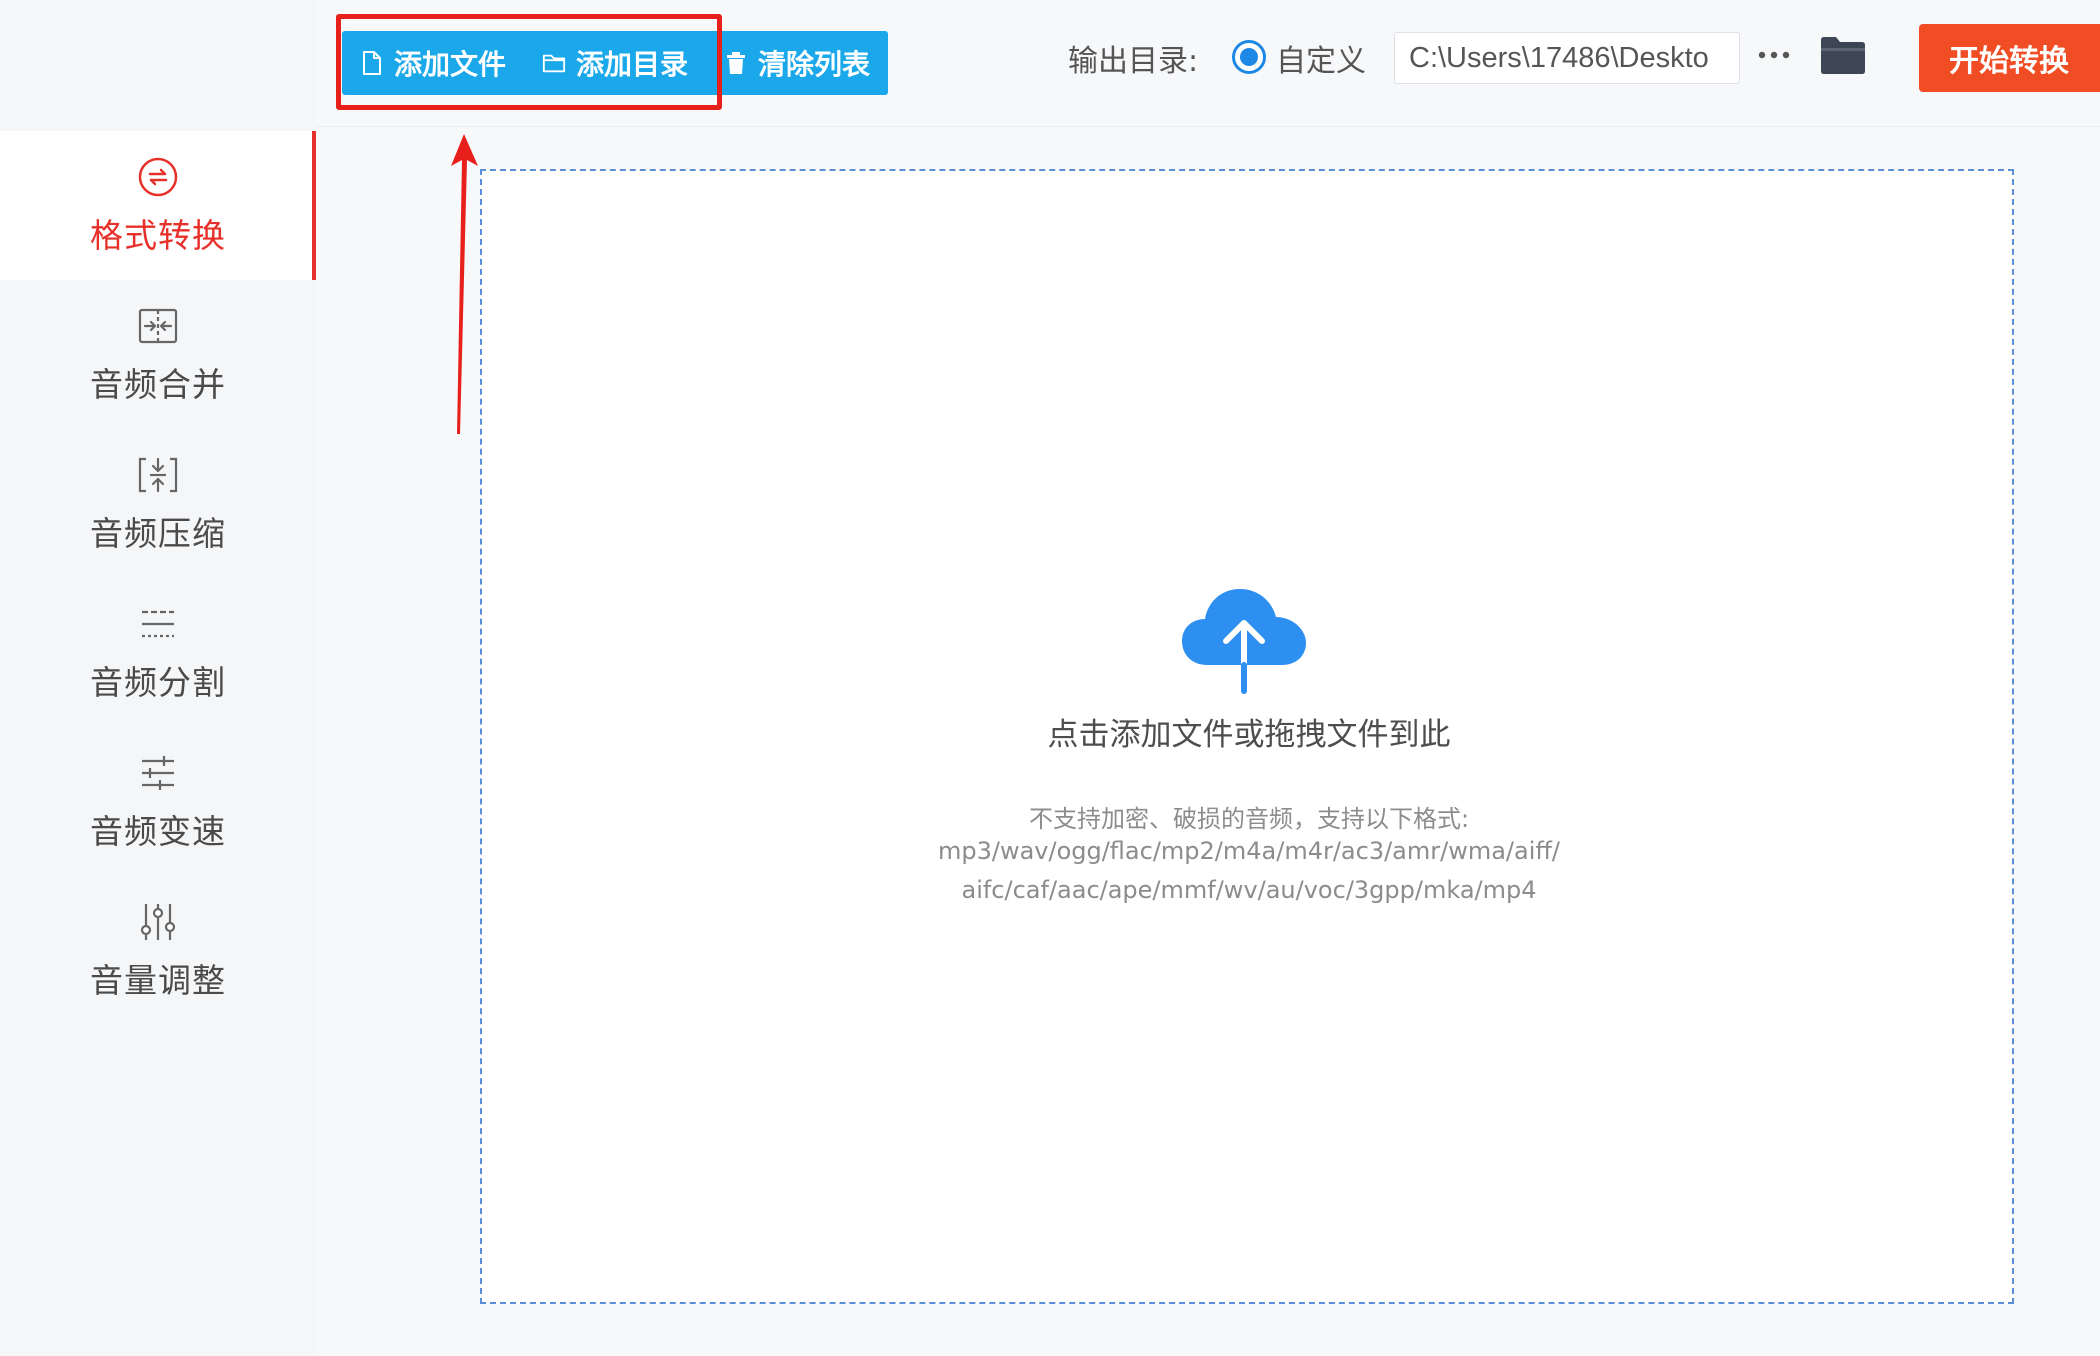  Describe the element at coordinates (158, 474) in the screenshot. I see `compress-icon` at that location.